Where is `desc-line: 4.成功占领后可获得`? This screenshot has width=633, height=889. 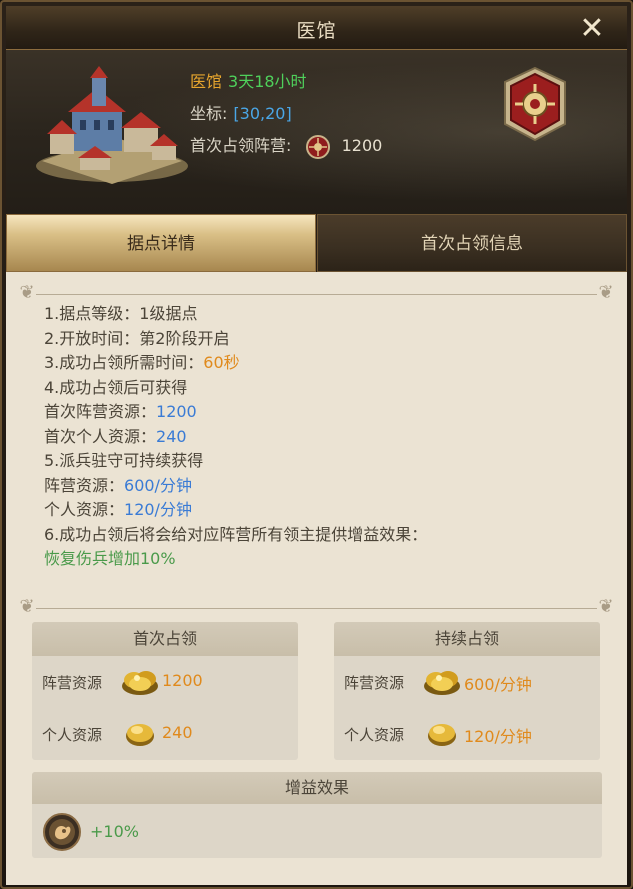
desc-line: 4.成功占领后可获得 is located at coordinates (116, 387).